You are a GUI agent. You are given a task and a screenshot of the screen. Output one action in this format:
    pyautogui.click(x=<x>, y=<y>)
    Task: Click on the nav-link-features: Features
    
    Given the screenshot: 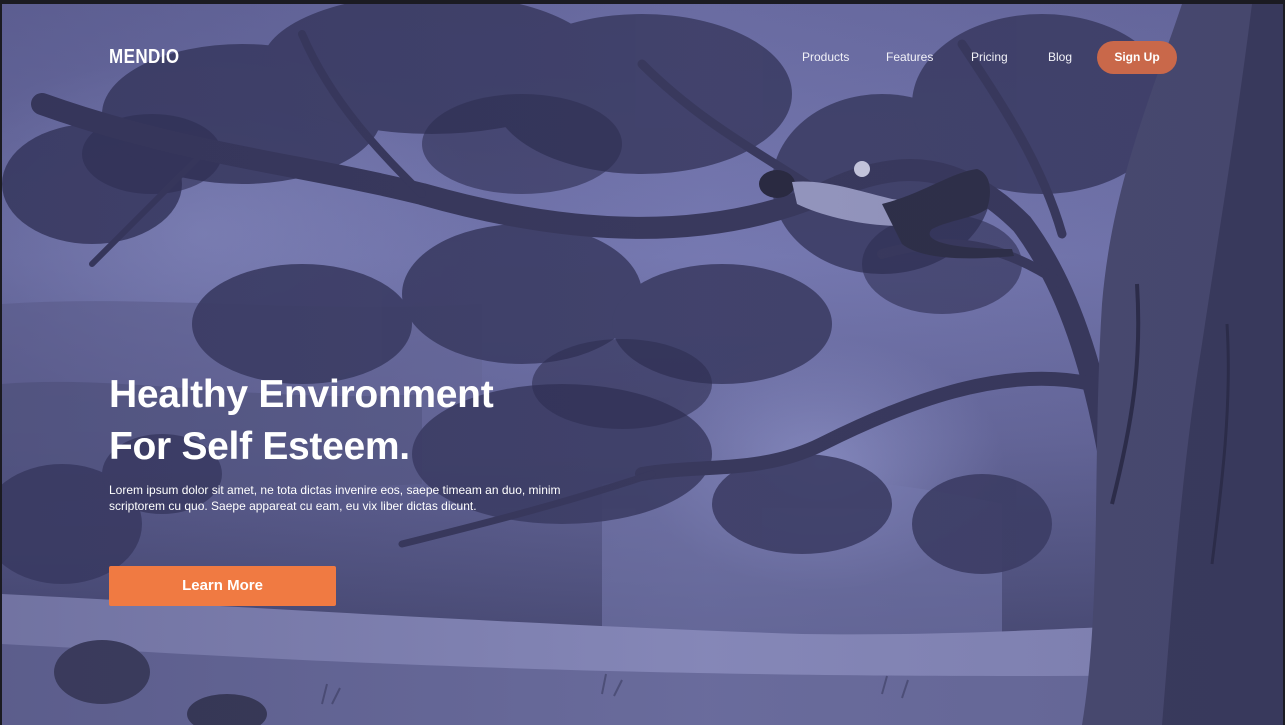 What is the action you would take?
    pyautogui.click(x=909, y=57)
    